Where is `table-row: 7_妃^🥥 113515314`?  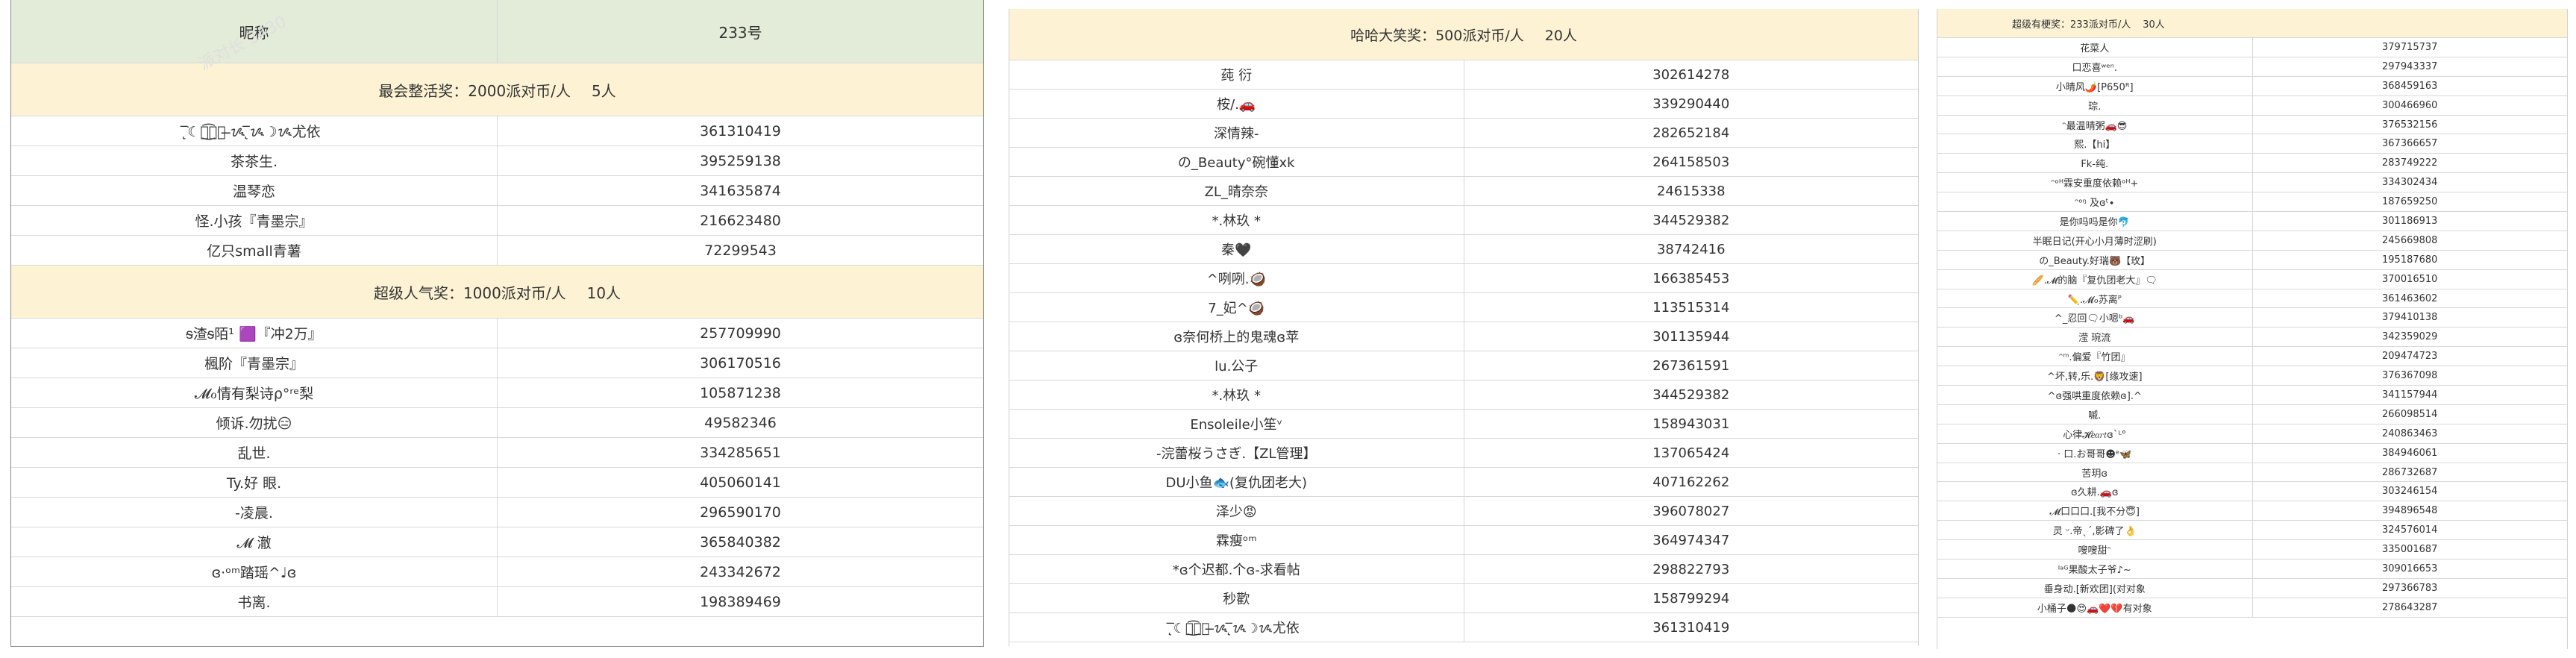
table-row: 7_妃^🥥 113515314 is located at coordinates (1463, 307).